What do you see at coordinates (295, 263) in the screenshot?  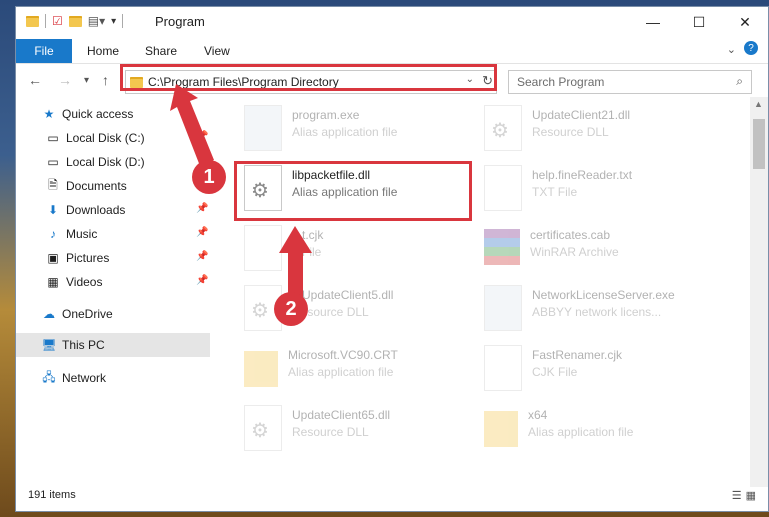 I see `arrow-to-file-icon` at bounding box center [295, 263].